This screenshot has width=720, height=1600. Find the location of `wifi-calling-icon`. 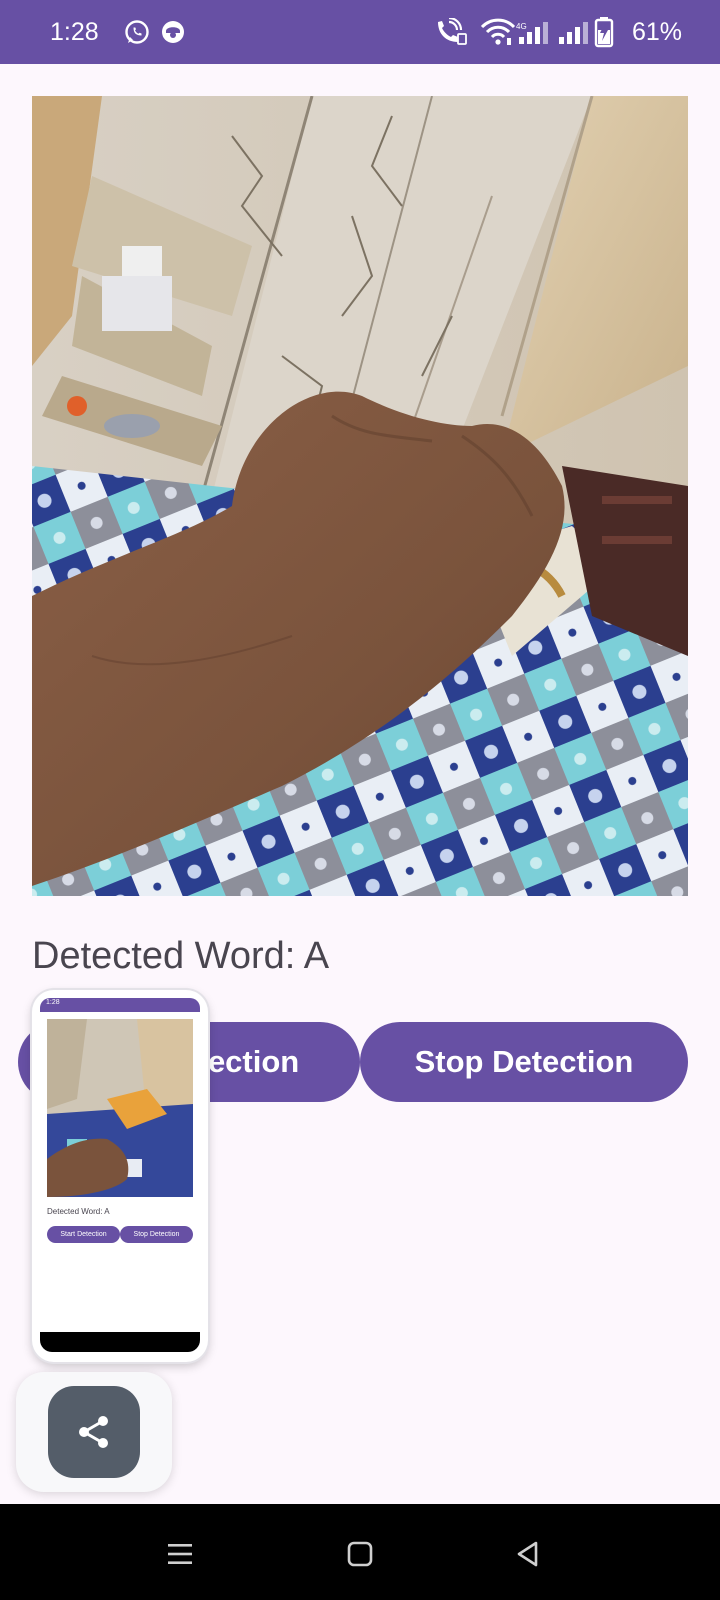

wifi-calling-icon is located at coordinates (452, 31).